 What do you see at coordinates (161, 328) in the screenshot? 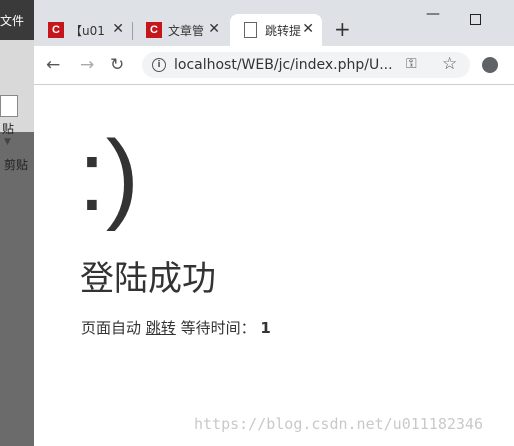
I see `jump-link: 跳转` at bounding box center [161, 328].